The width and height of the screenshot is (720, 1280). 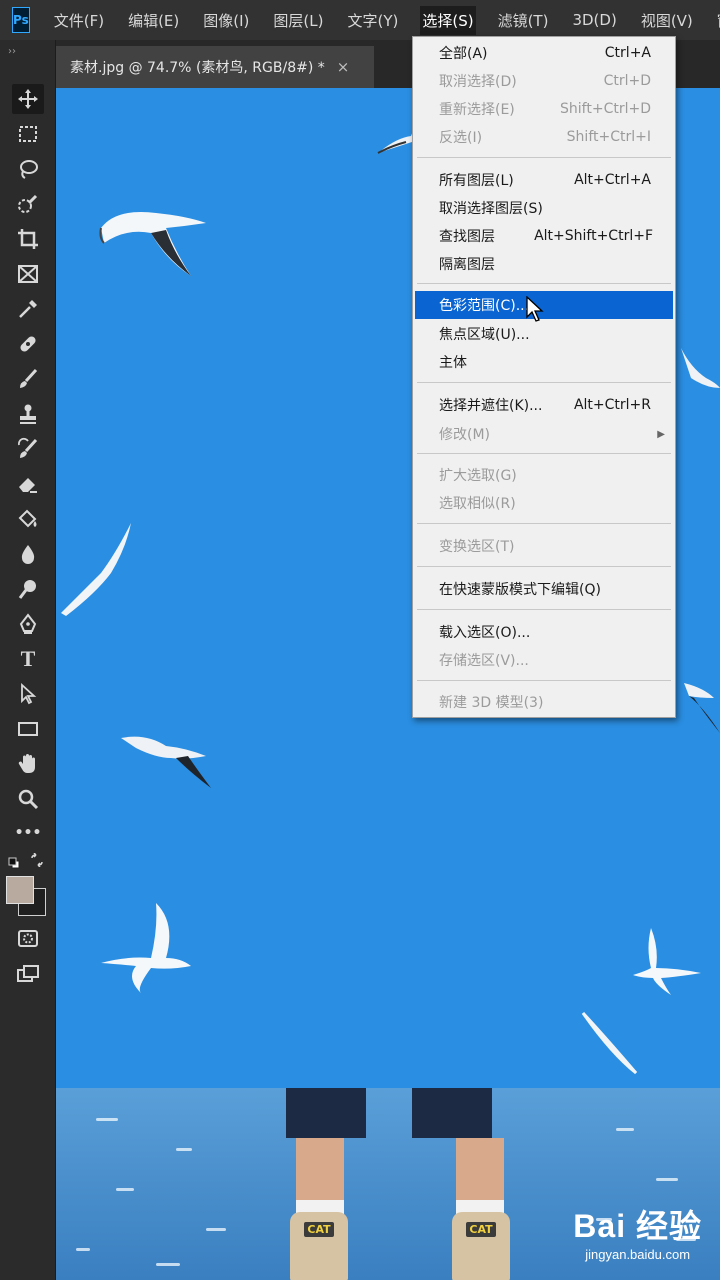 What do you see at coordinates (12, 51) in the screenshot?
I see `collapse-icon: ››` at bounding box center [12, 51].